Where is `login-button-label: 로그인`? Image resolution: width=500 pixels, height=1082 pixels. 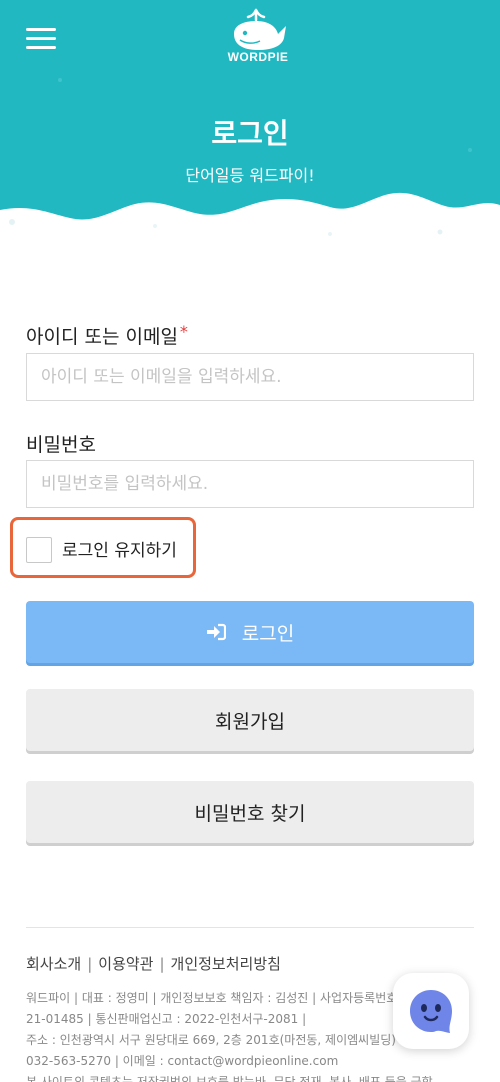 login-button-label: 로그인 is located at coordinates (268, 633).